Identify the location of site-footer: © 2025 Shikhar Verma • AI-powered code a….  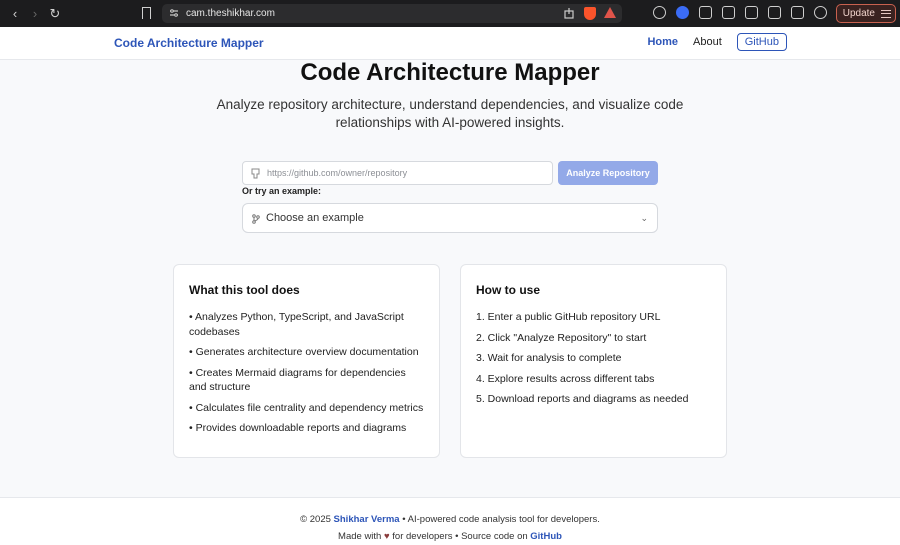
(450, 521).